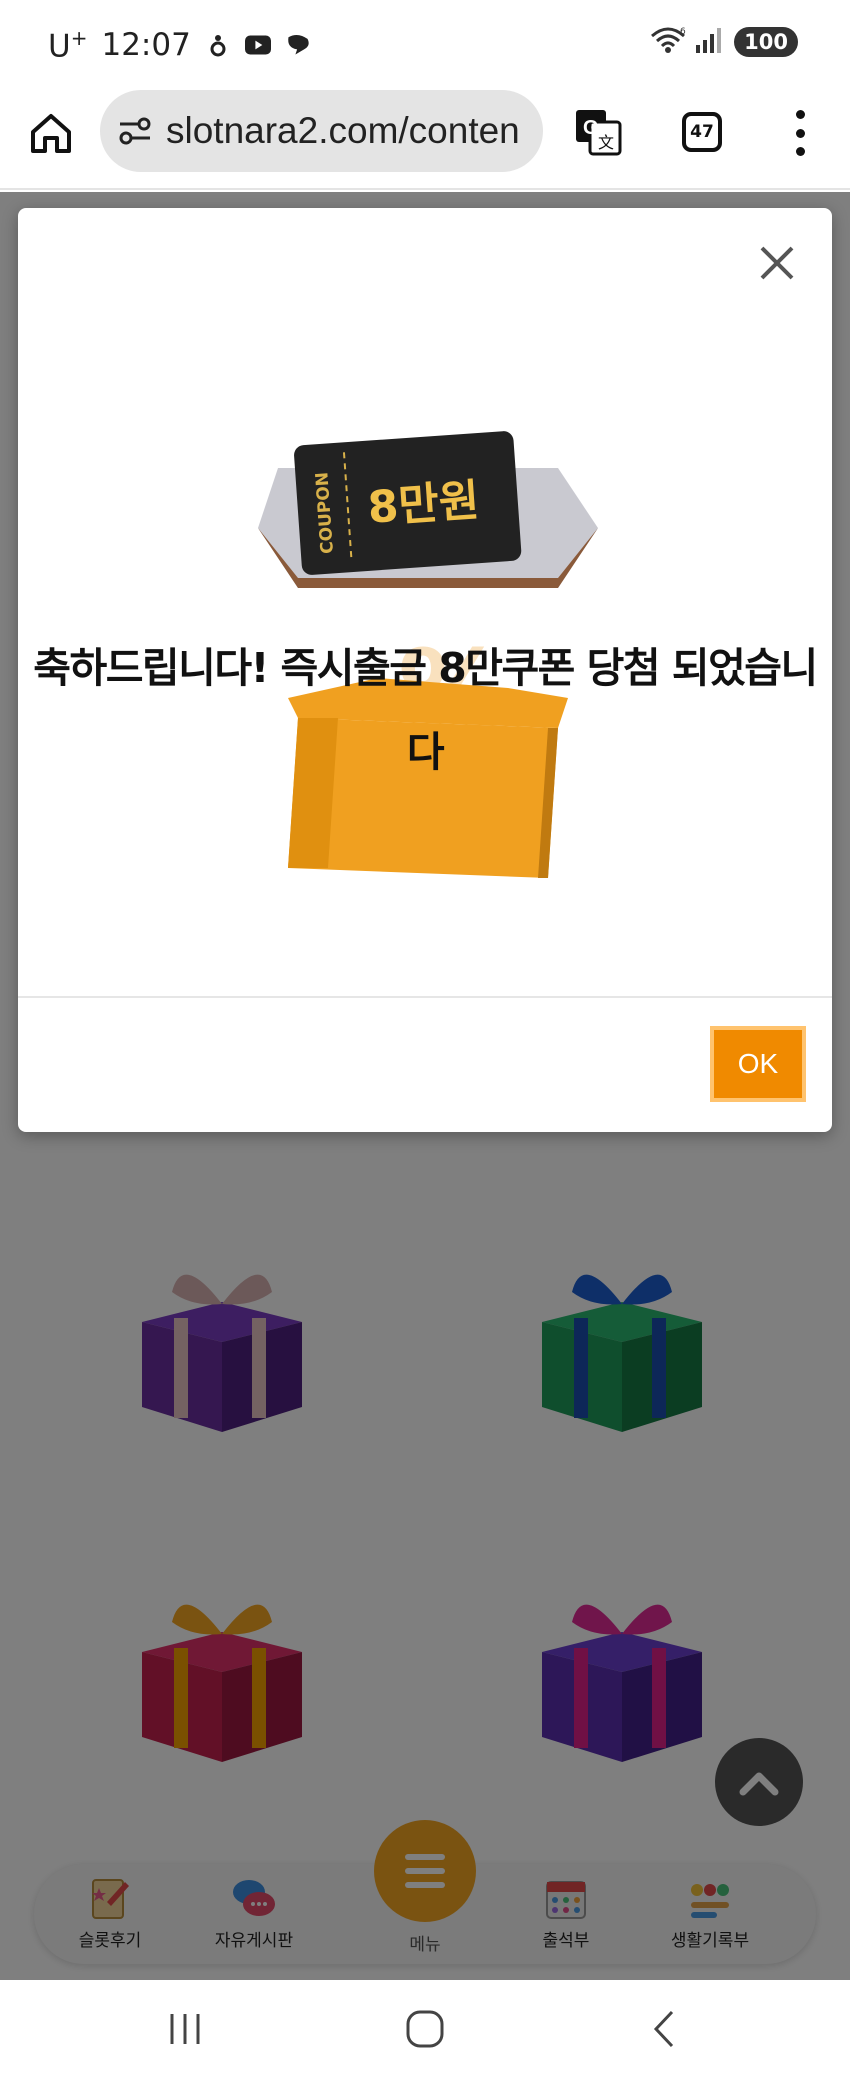 The height and width of the screenshot is (2078, 850). Describe the element at coordinates (68, 45) in the screenshot. I see `carrier-label: U+` at that location.